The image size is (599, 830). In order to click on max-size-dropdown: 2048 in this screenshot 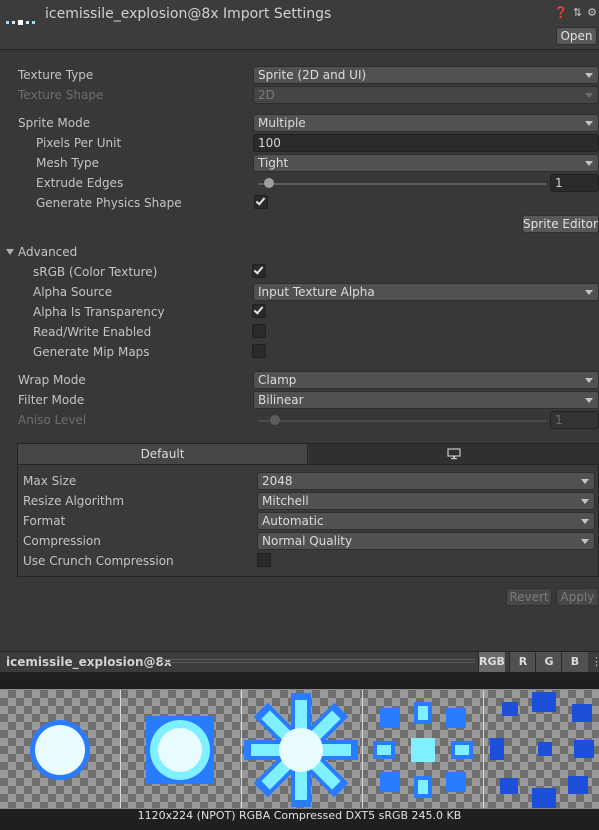, I will do `click(426, 481)`.